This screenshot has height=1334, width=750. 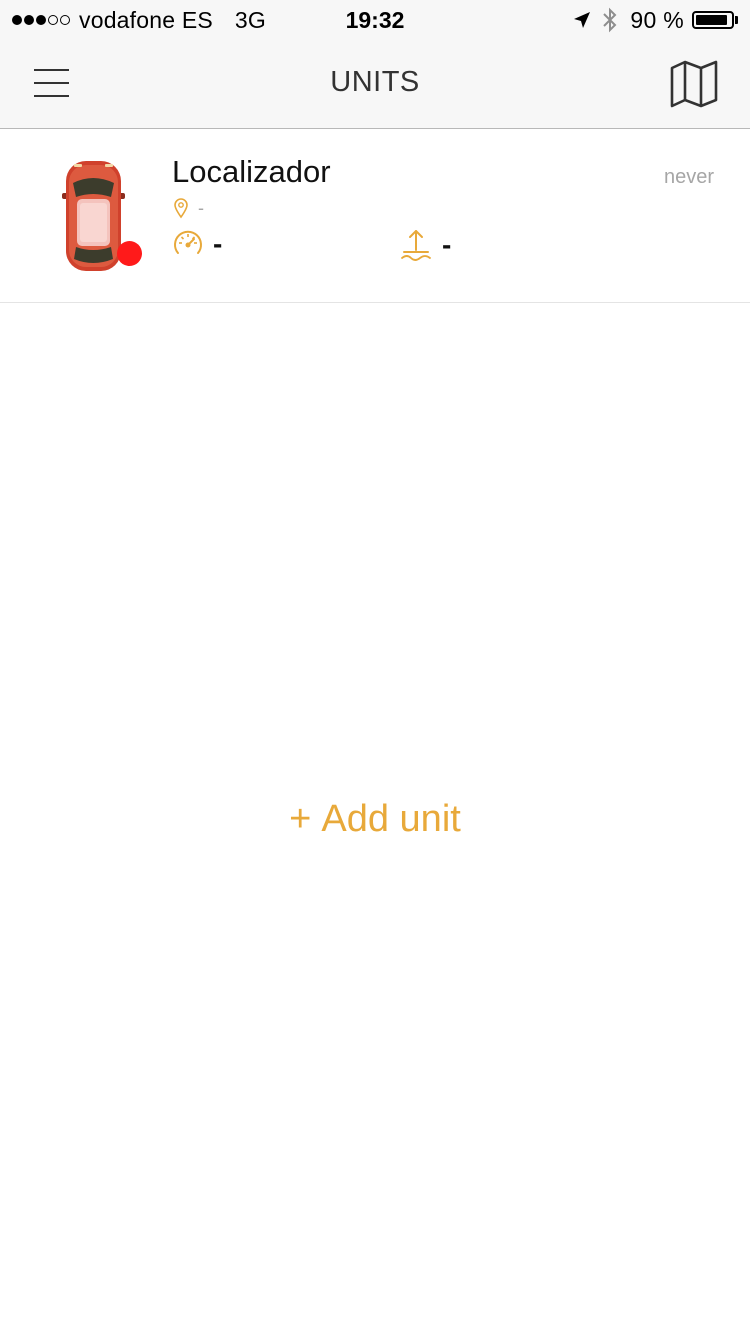 I want to click on unit-address-value: -, so click(x=201, y=207).